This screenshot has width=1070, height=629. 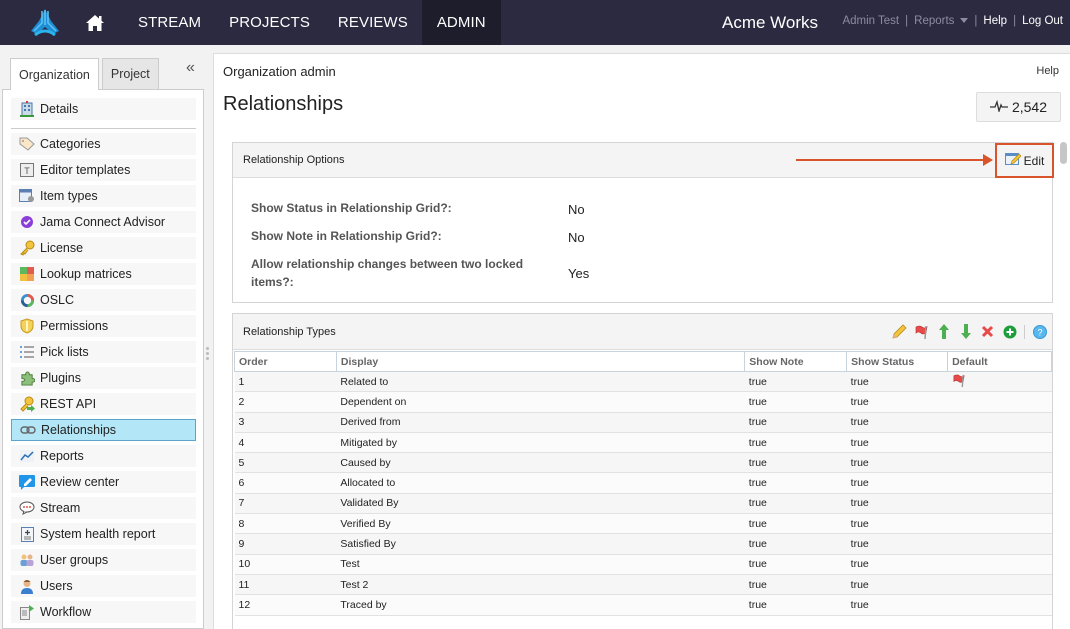 I want to click on table-row: 4 Mitigated by true true, so click(x=643, y=443).